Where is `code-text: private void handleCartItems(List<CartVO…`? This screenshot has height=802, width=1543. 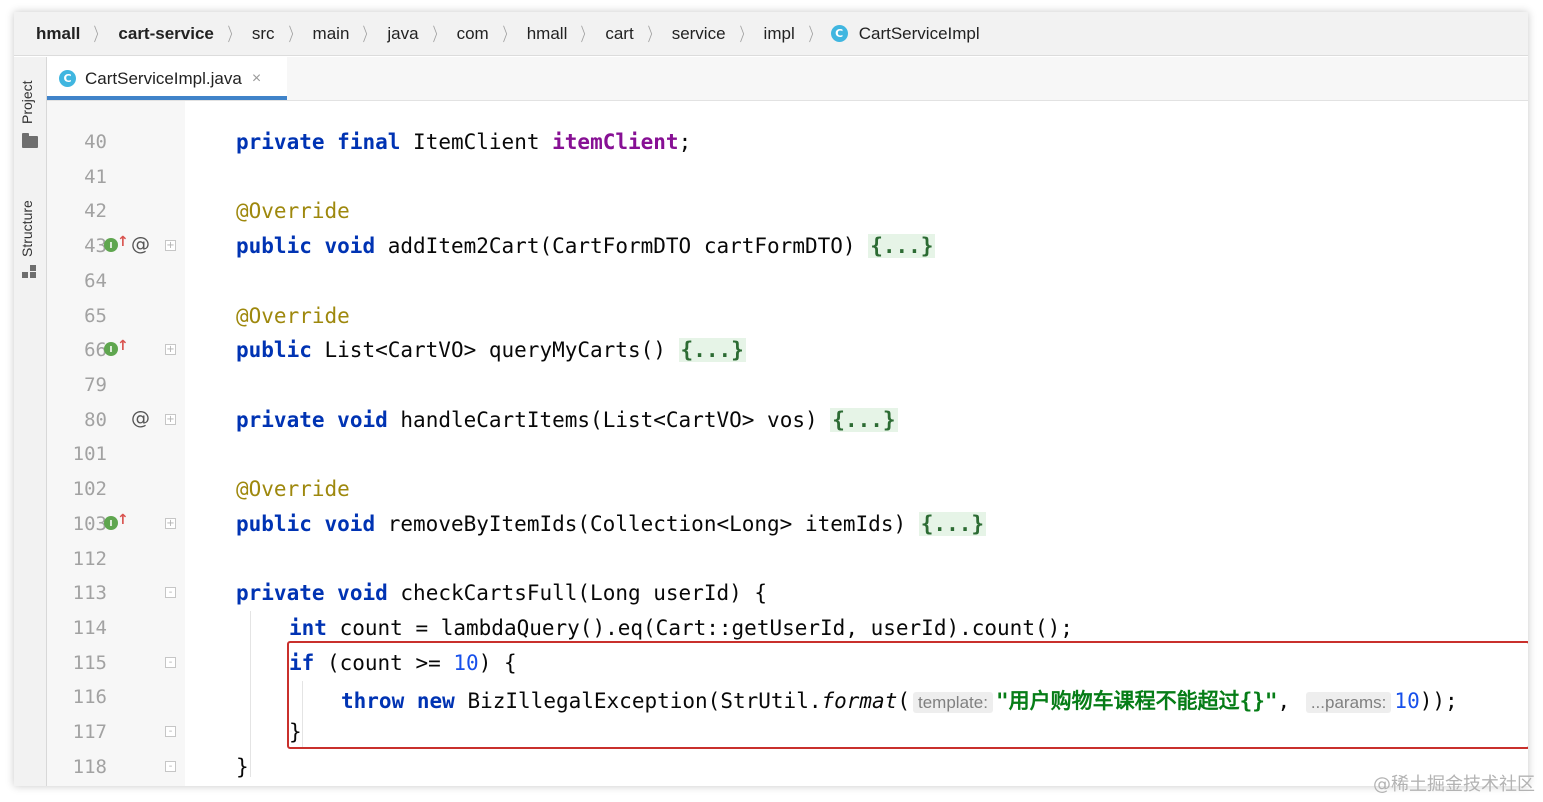 code-text: private void handleCartItems(List<CartVO… is located at coordinates (567, 420).